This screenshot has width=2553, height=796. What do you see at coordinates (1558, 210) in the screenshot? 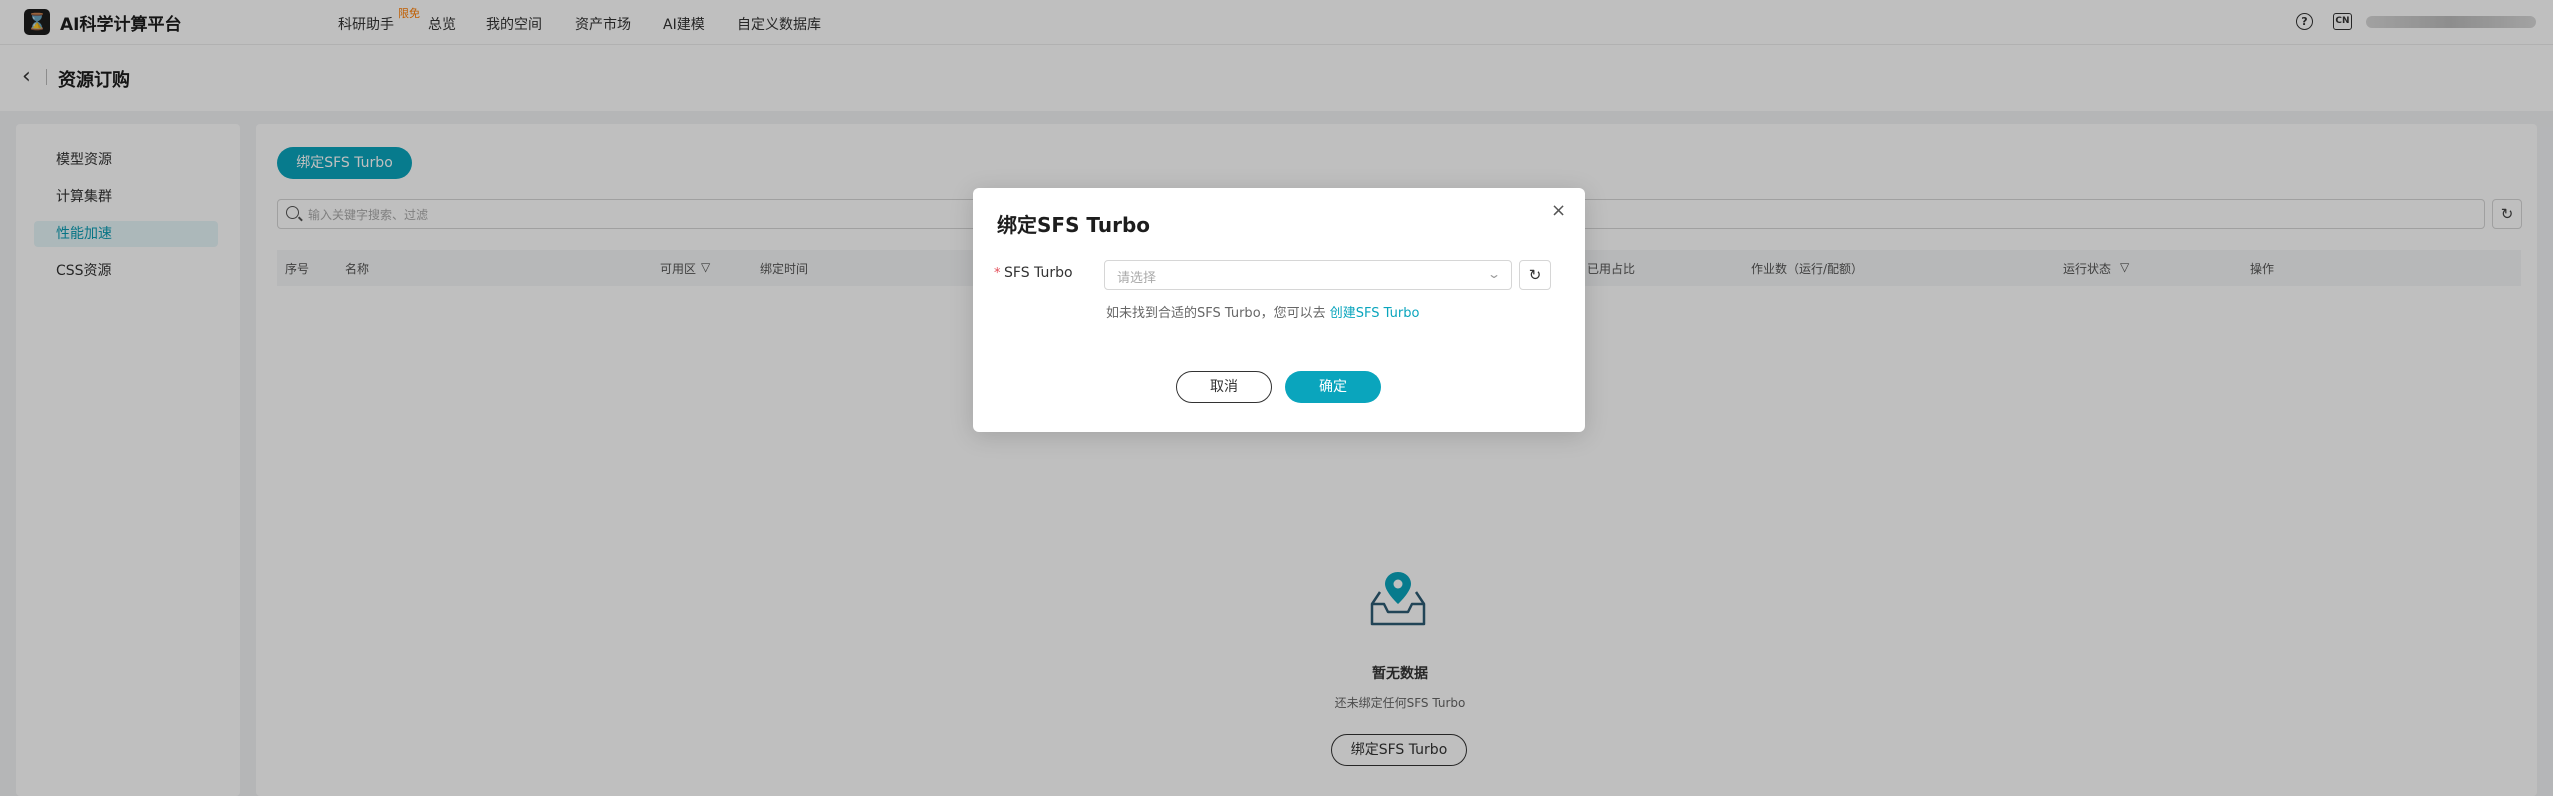
I see `close-icon: ×` at bounding box center [1558, 210].